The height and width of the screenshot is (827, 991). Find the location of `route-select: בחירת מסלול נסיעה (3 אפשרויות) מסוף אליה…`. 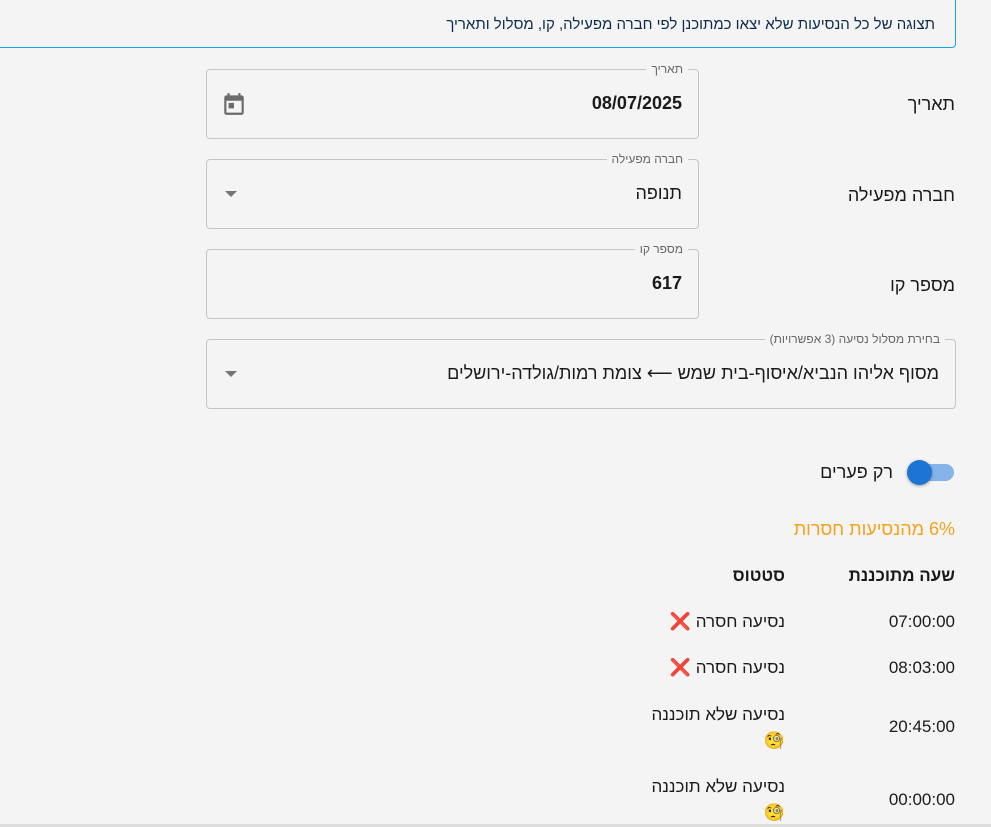

route-select: בחירת מסלול נסיעה (3 אפשרויות) מסוף אליה… is located at coordinates (581, 370).